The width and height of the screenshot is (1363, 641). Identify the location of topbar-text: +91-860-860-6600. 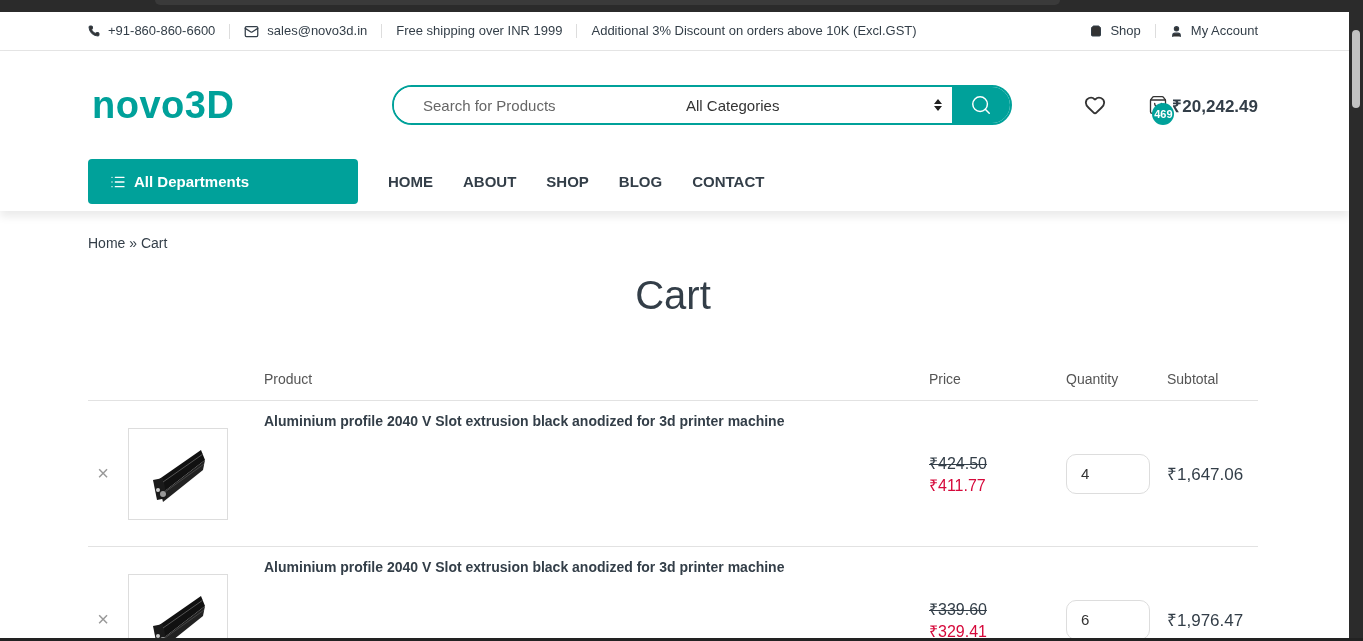
(162, 31).